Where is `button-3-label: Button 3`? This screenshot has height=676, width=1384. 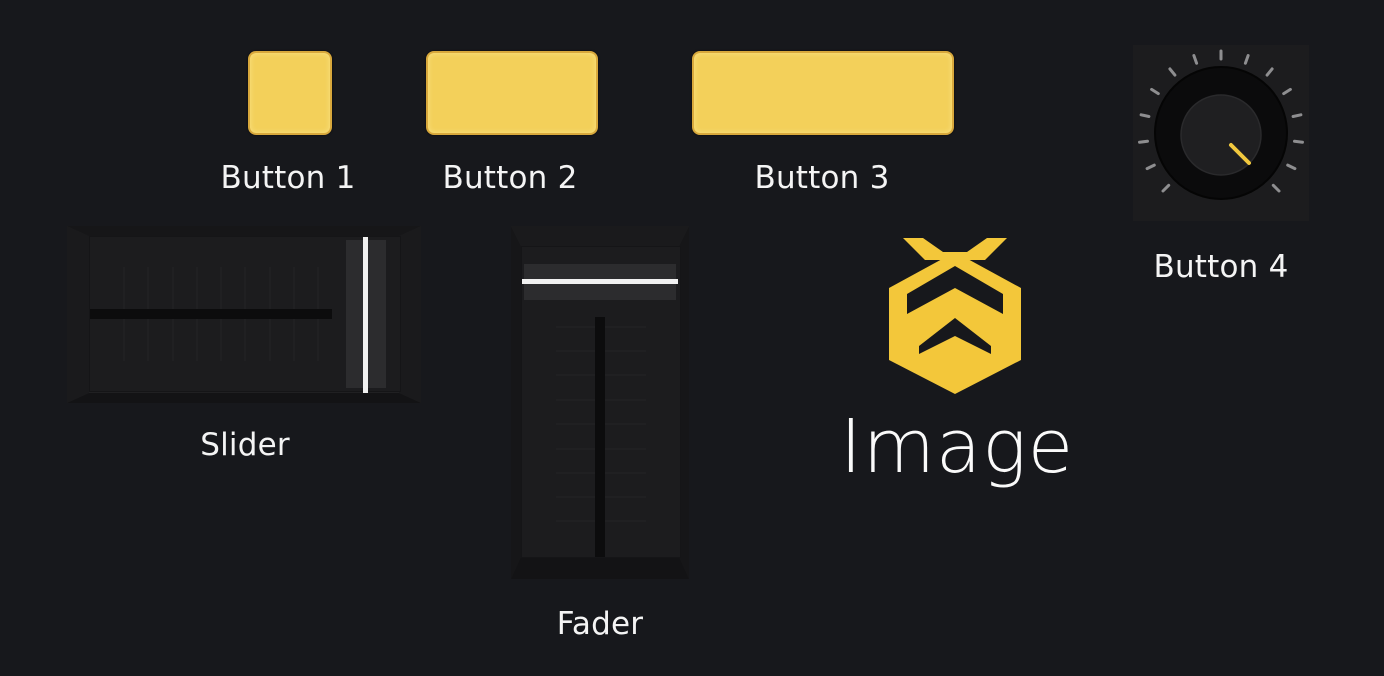
button-3-label: Button 3 is located at coordinates (822, 178).